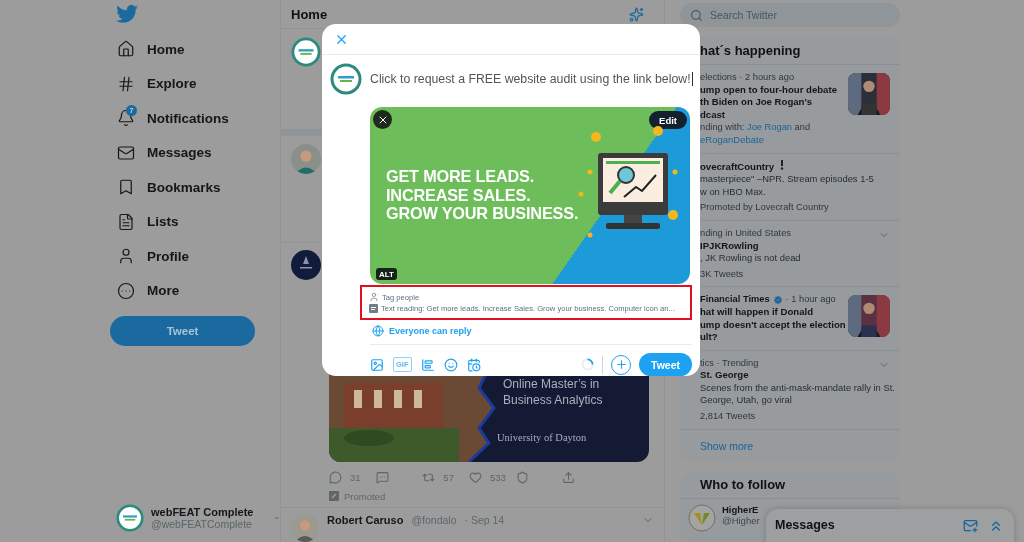  What do you see at coordinates (553, 391) in the screenshot?
I see `ad-headline: Online Master’s in Business Analytics` at bounding box center [553, 391].